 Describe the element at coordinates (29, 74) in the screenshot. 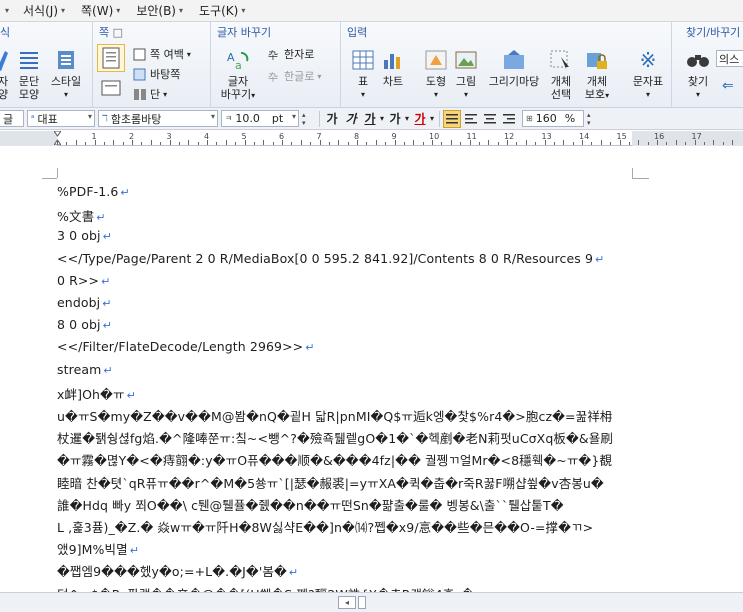

I see `para-shape-button: 문단 모양` at that location.